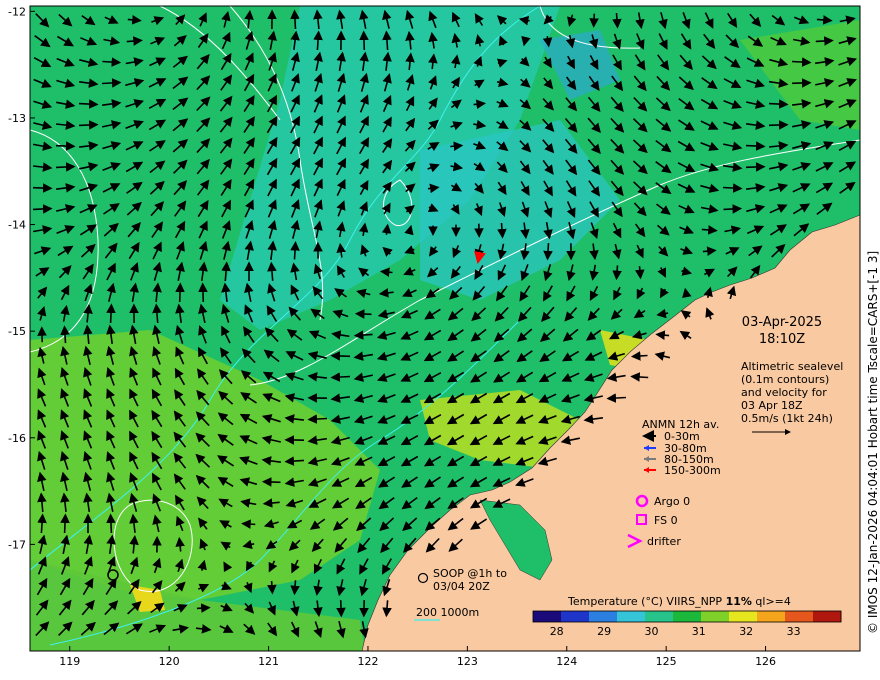 The height and width of the screenshot is (680, 880). What do you see at coordinates (699, 631) in the screenshot?
I see `colorbar-tick-label: 31` at bounding box center [699, 631].